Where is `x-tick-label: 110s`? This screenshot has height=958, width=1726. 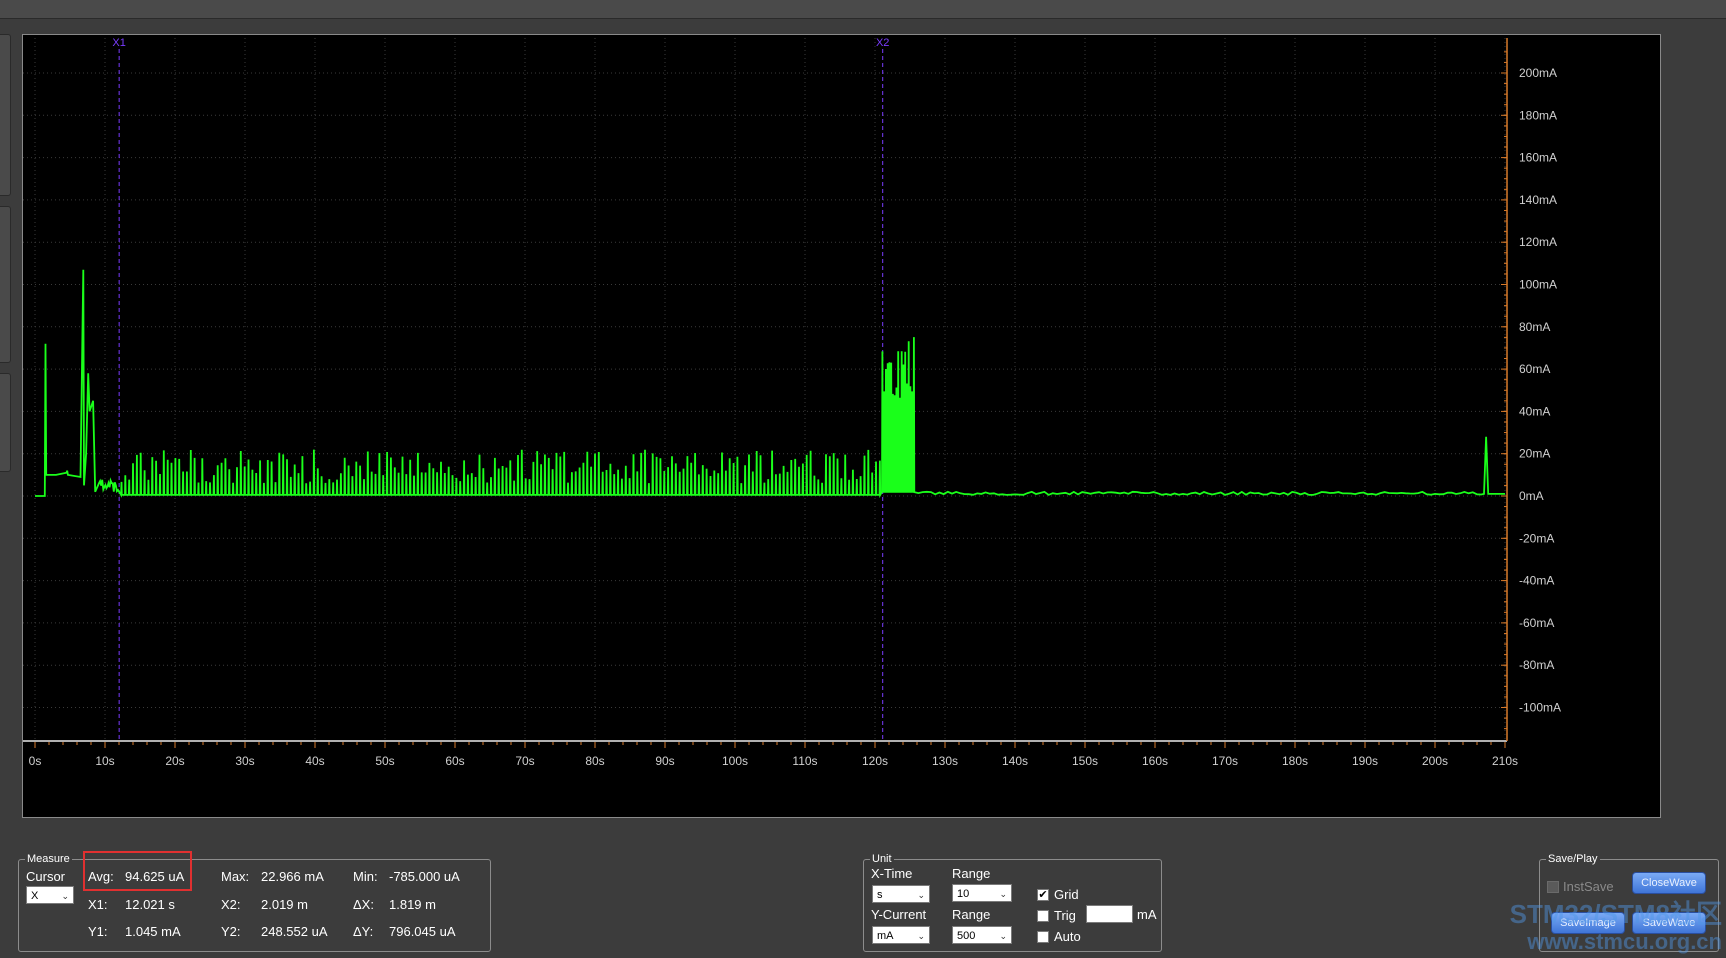 x-tick-label: 110s is located at coordinates (804, 761).